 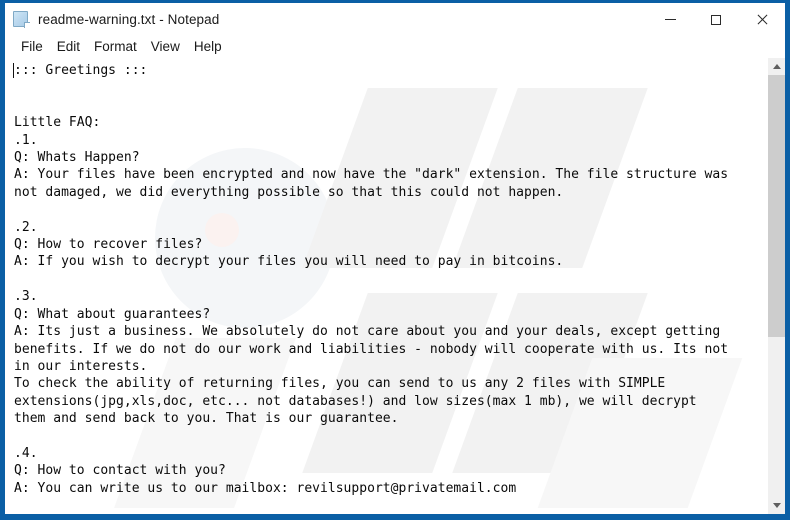 I want to click on title-bar-left: readme-warning.txt - Notepad, so click(x=112, y=19).